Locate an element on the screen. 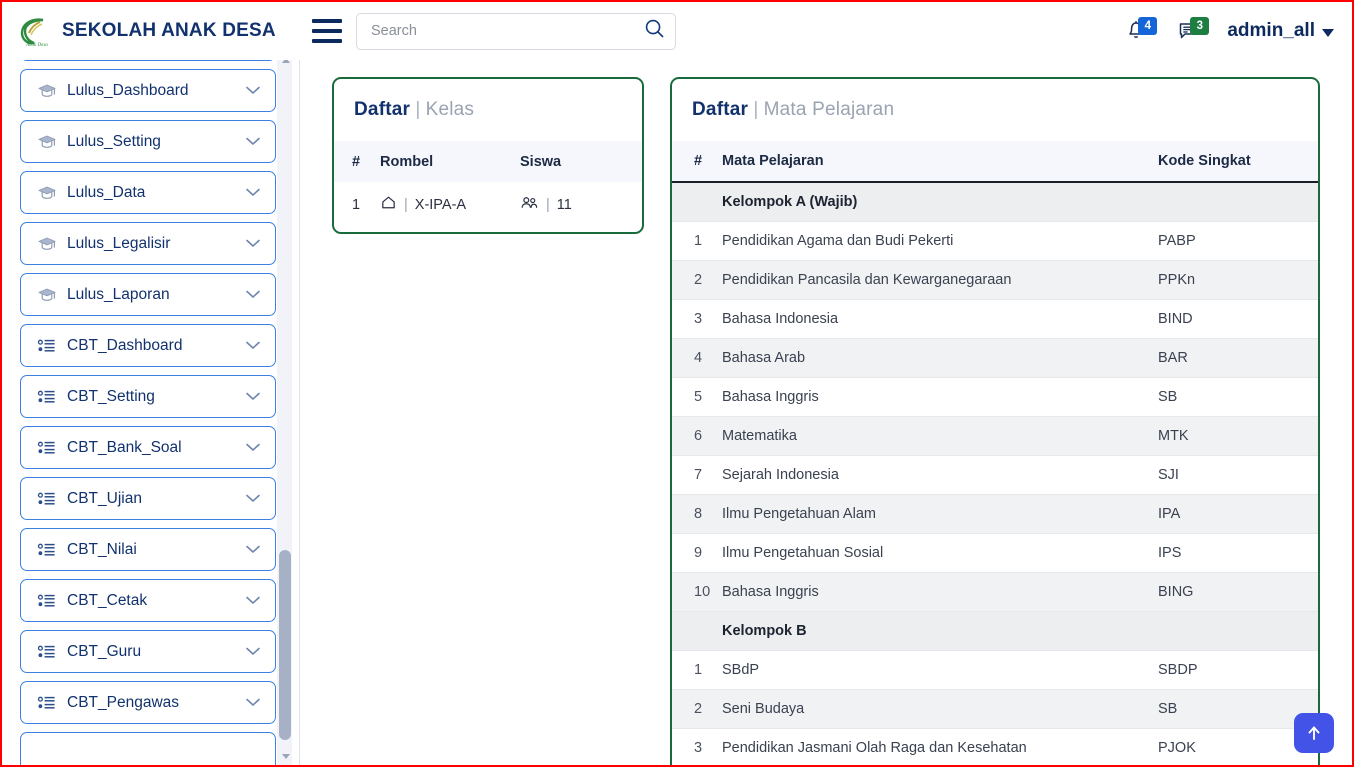 This screenshot has width=1354, height=767. mapel-table-head: # Mata Pelajaran Kode Singkat is located at coordinates (995, 161).